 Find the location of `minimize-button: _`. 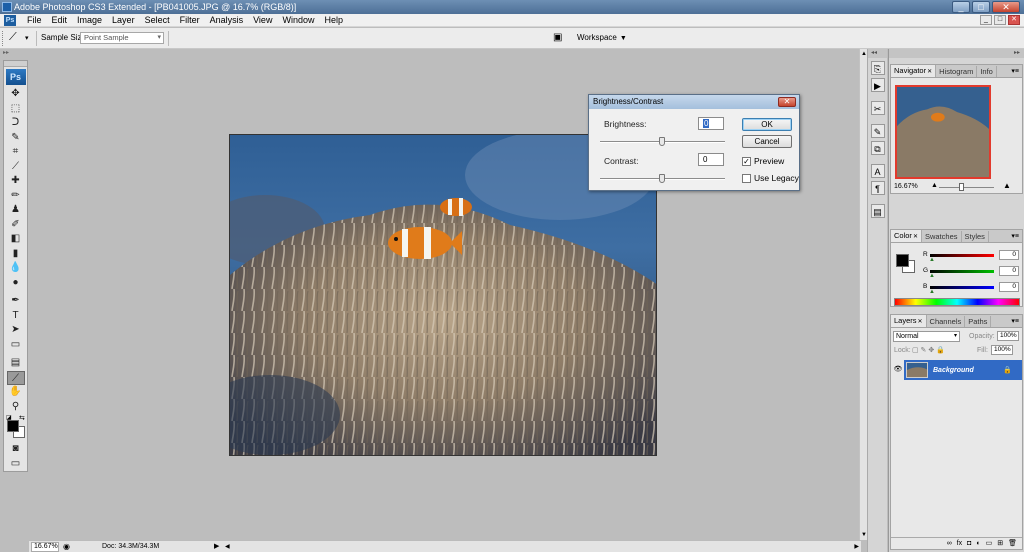

minimize-button: _ is located at coordinates (961, 7).